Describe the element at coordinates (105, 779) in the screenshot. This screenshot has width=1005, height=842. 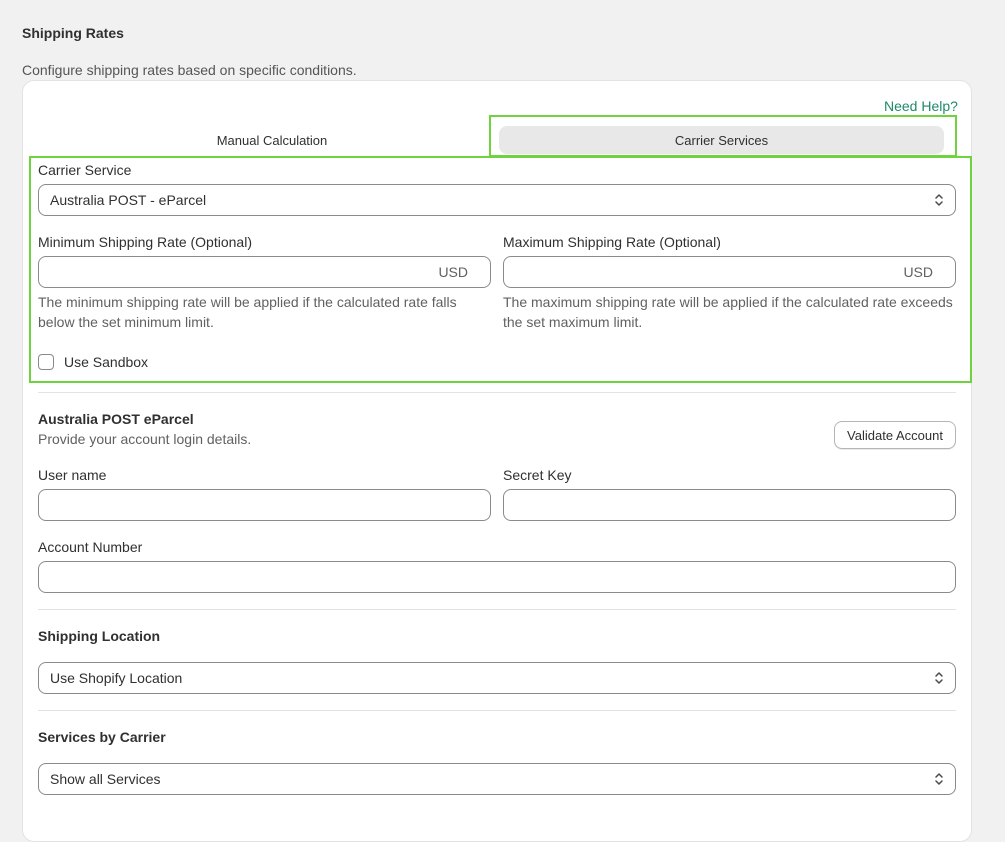
I see `services-by-carrier-value: Show all Services` at that location.